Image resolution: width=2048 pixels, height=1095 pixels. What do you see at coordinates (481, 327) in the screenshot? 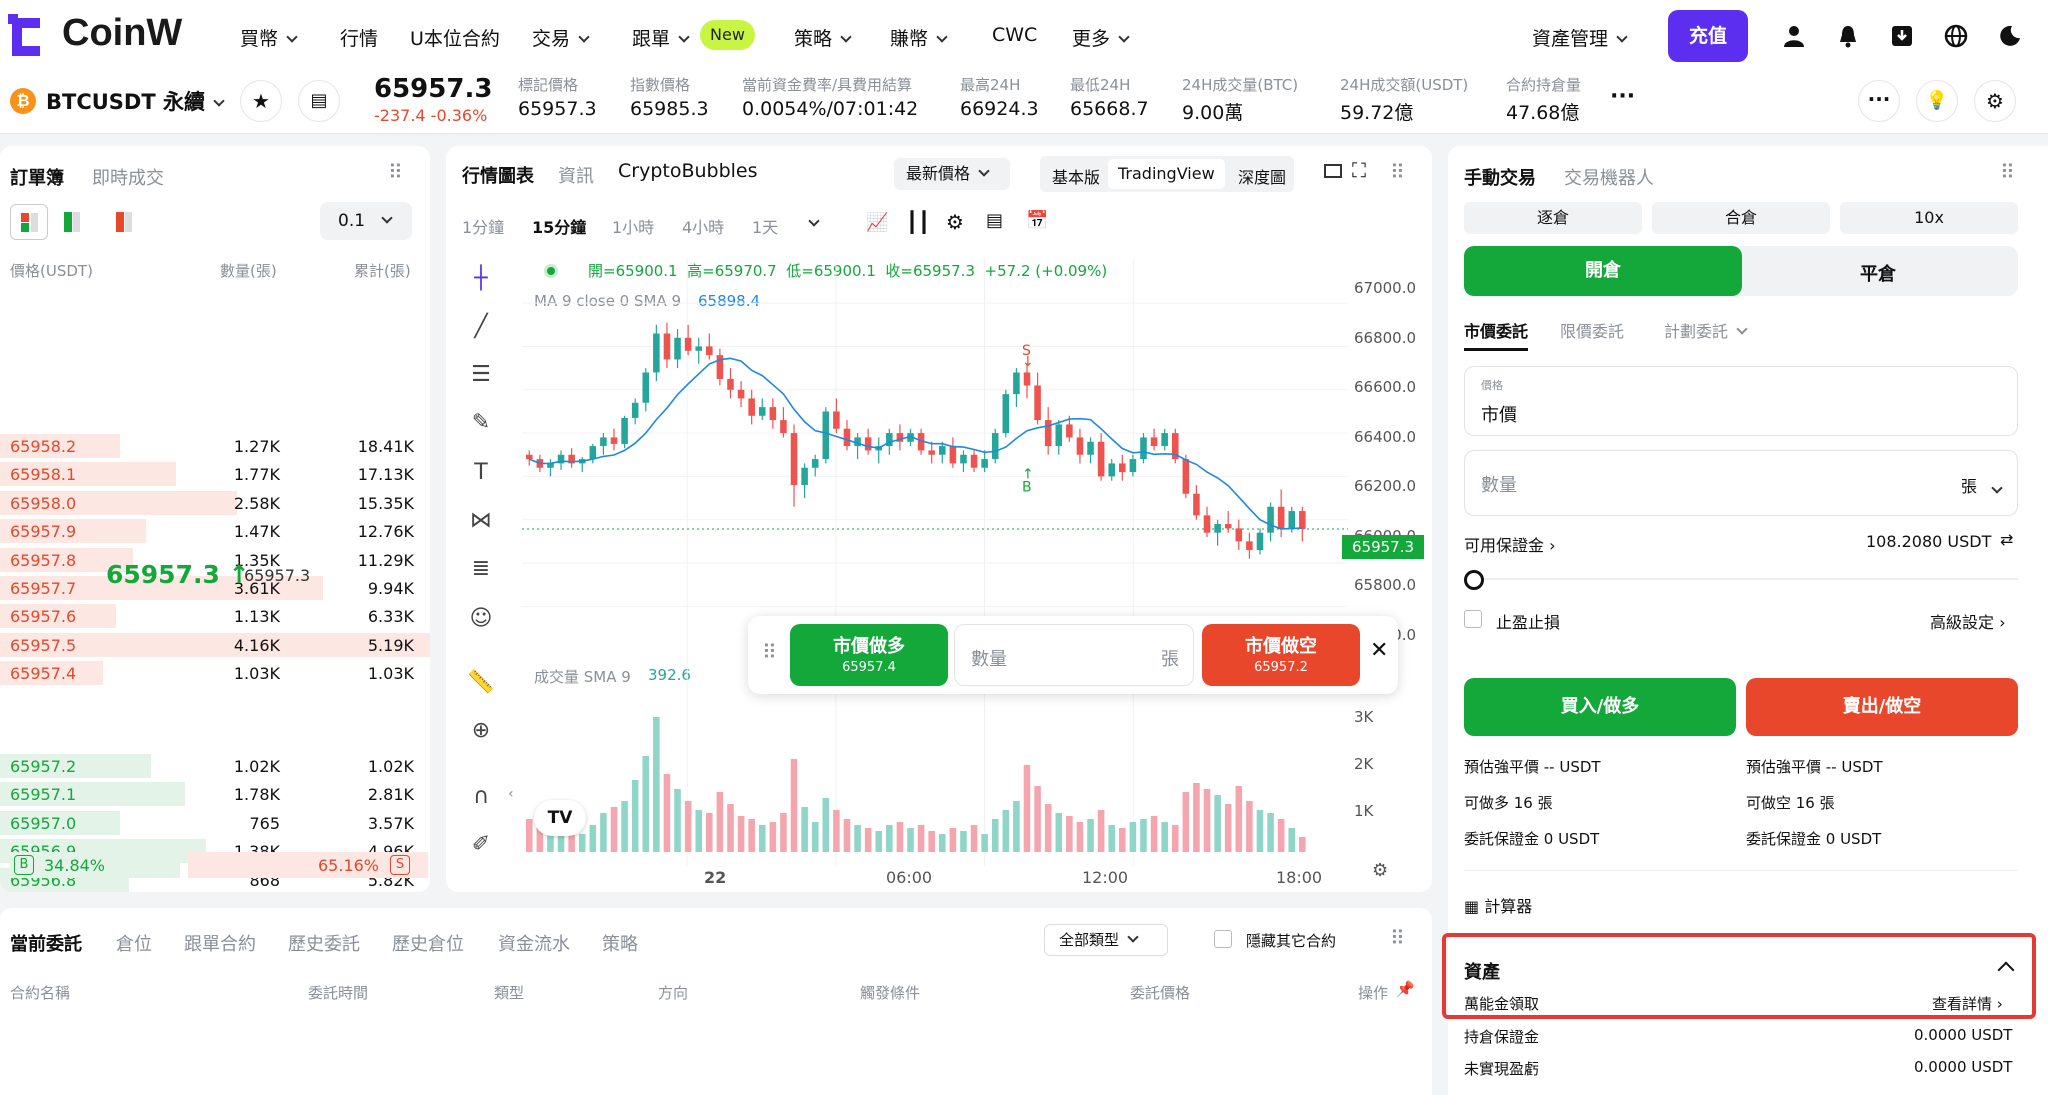
I see `trend-line-icon: ╱` at bounding box center [481, 327].